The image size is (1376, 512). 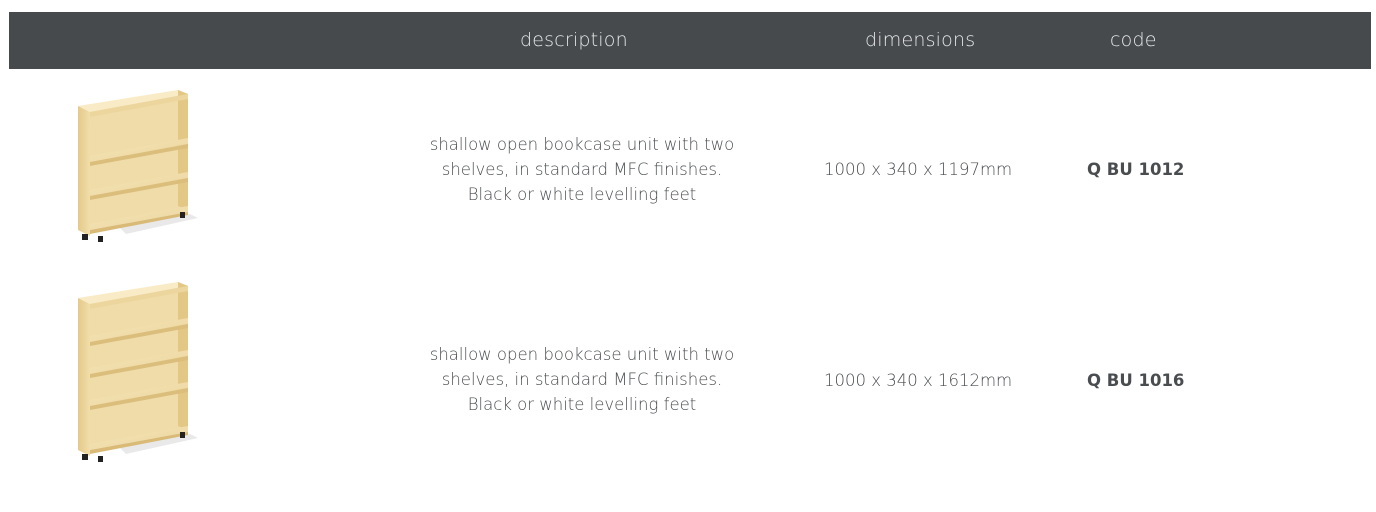 I want to click on product-dimensions: 1000 x 340 x 1197mm, so click(x=918, y=169).